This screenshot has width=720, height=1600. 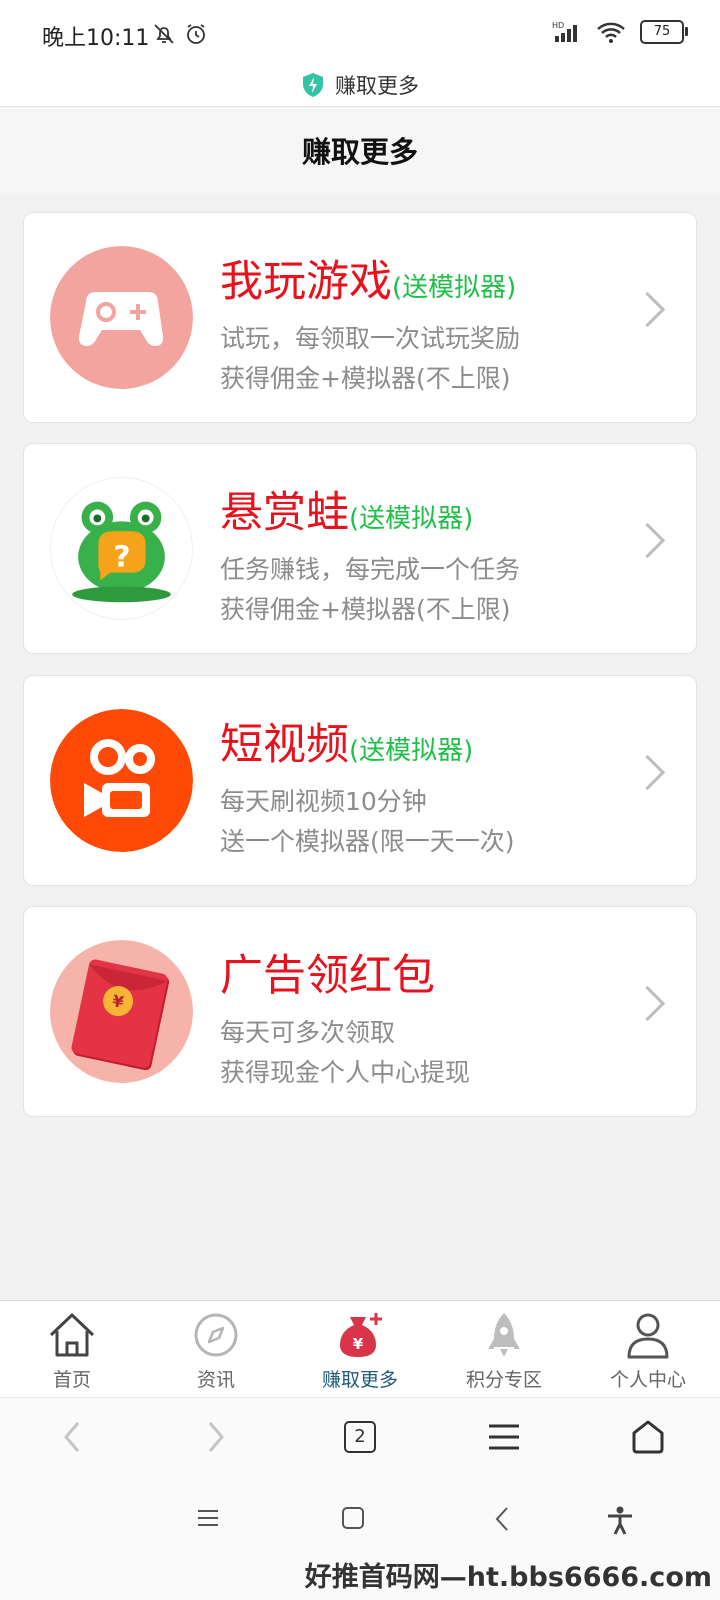 I want to click on browser-title-bar: 赚取更多, so click(x=360, y=85).